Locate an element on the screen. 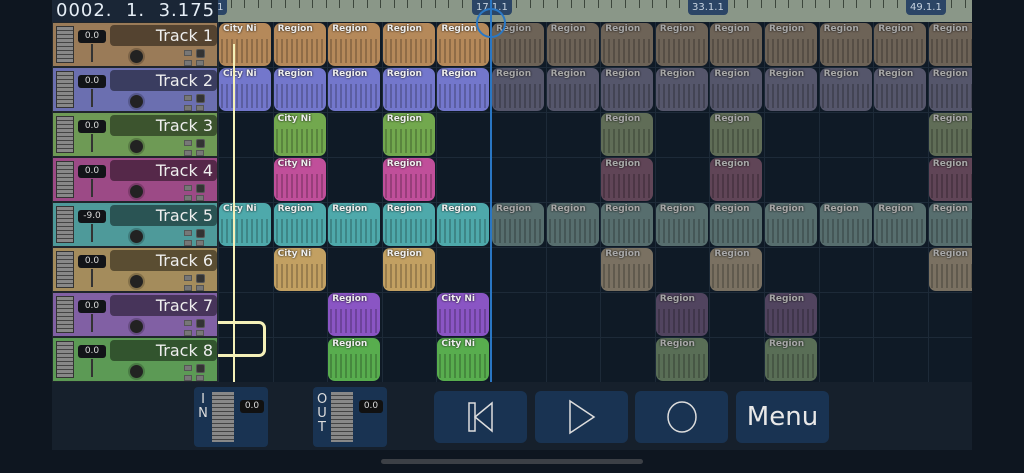 Image resolution: width=1024 pixels, height=473 pixels. track-name: Track 3 is located at coordinates (163, 125).